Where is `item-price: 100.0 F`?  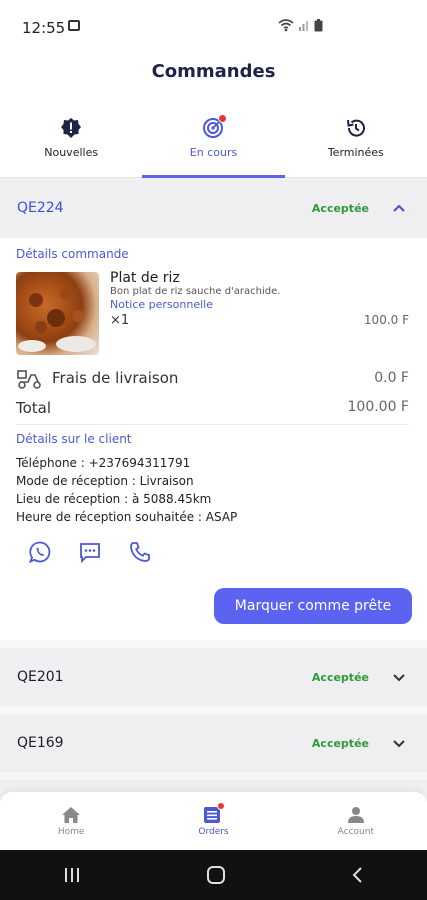
item-price: 100.0 F is located at coordinates (386, 320).